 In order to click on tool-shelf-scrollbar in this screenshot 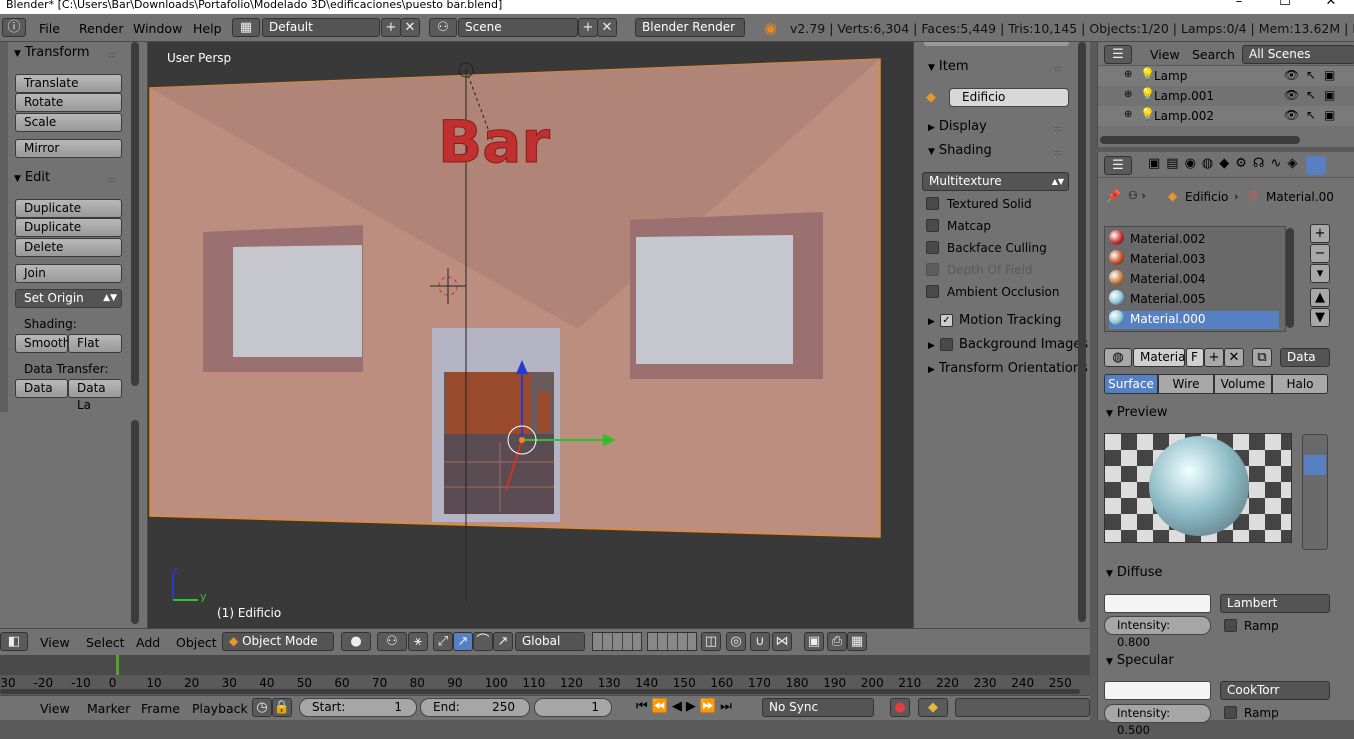, I will do `click(135, 214)`.